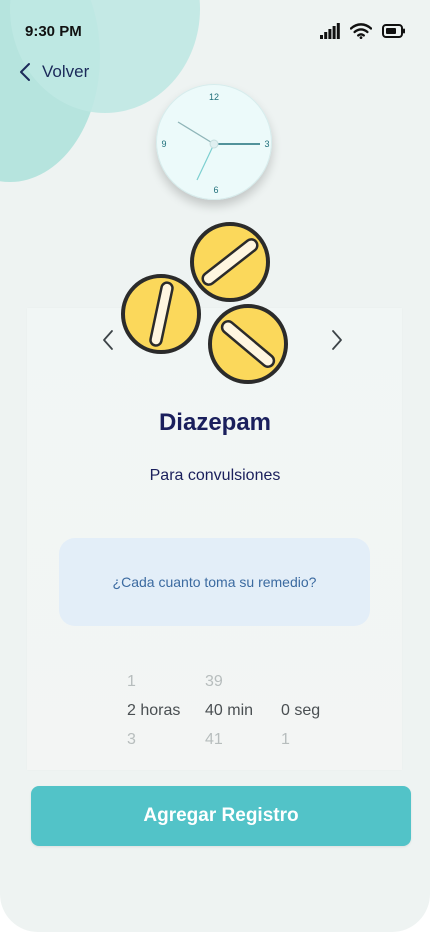 The width and height of the screenshot is (430, 932). Describe the element at coordinates (207, 302) in the screenshot. I see `pills-illustration` at that location.